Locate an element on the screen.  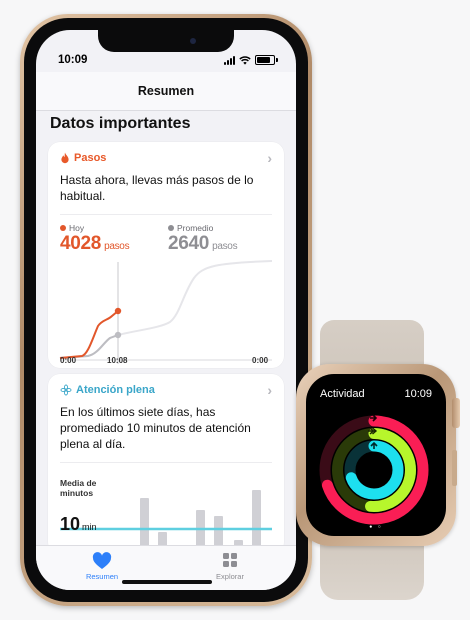
tab-summary: Resumen is located at coordinates (102, 566).